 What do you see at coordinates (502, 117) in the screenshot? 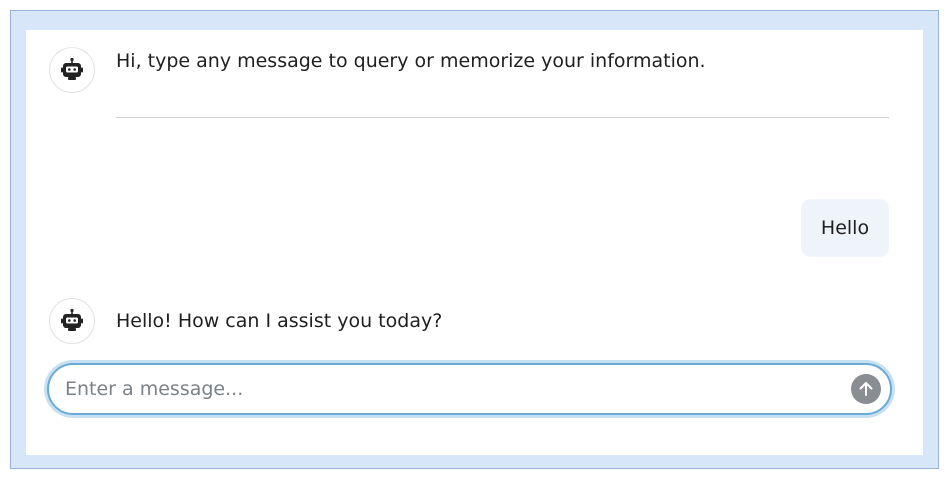
I see `message-divider` at bounding box center [502, 117].